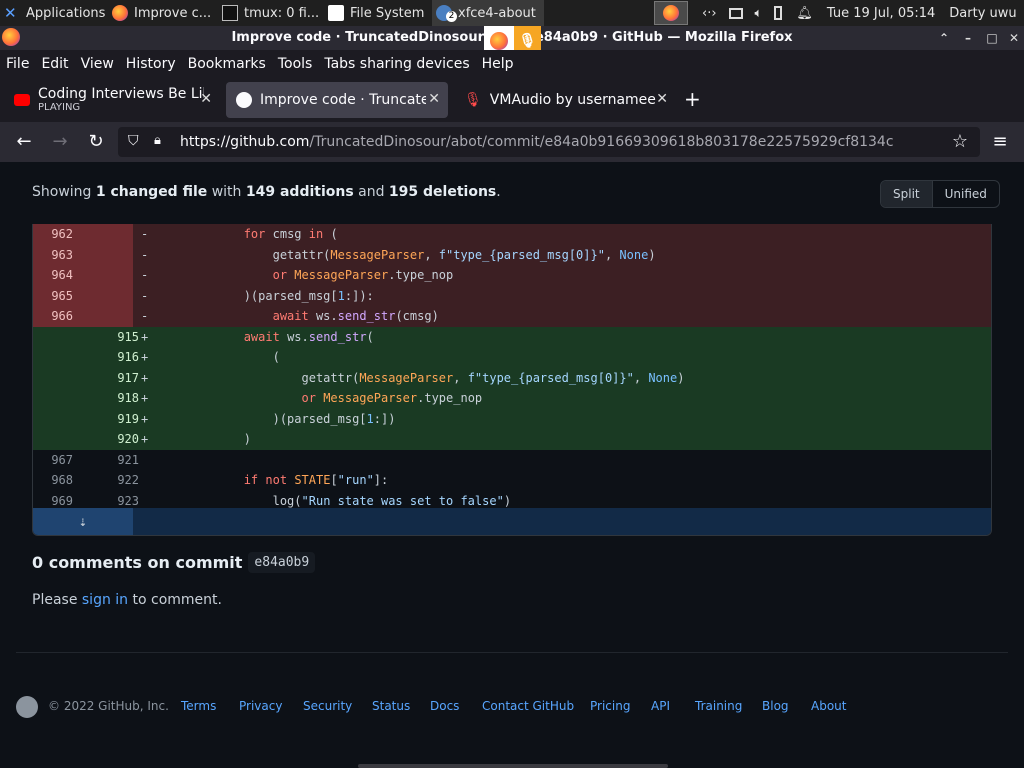  What do you see at coordinates (391, 706) in the screenshot?
I see `footer-link-status: Status` at bounding box center [391, 706].